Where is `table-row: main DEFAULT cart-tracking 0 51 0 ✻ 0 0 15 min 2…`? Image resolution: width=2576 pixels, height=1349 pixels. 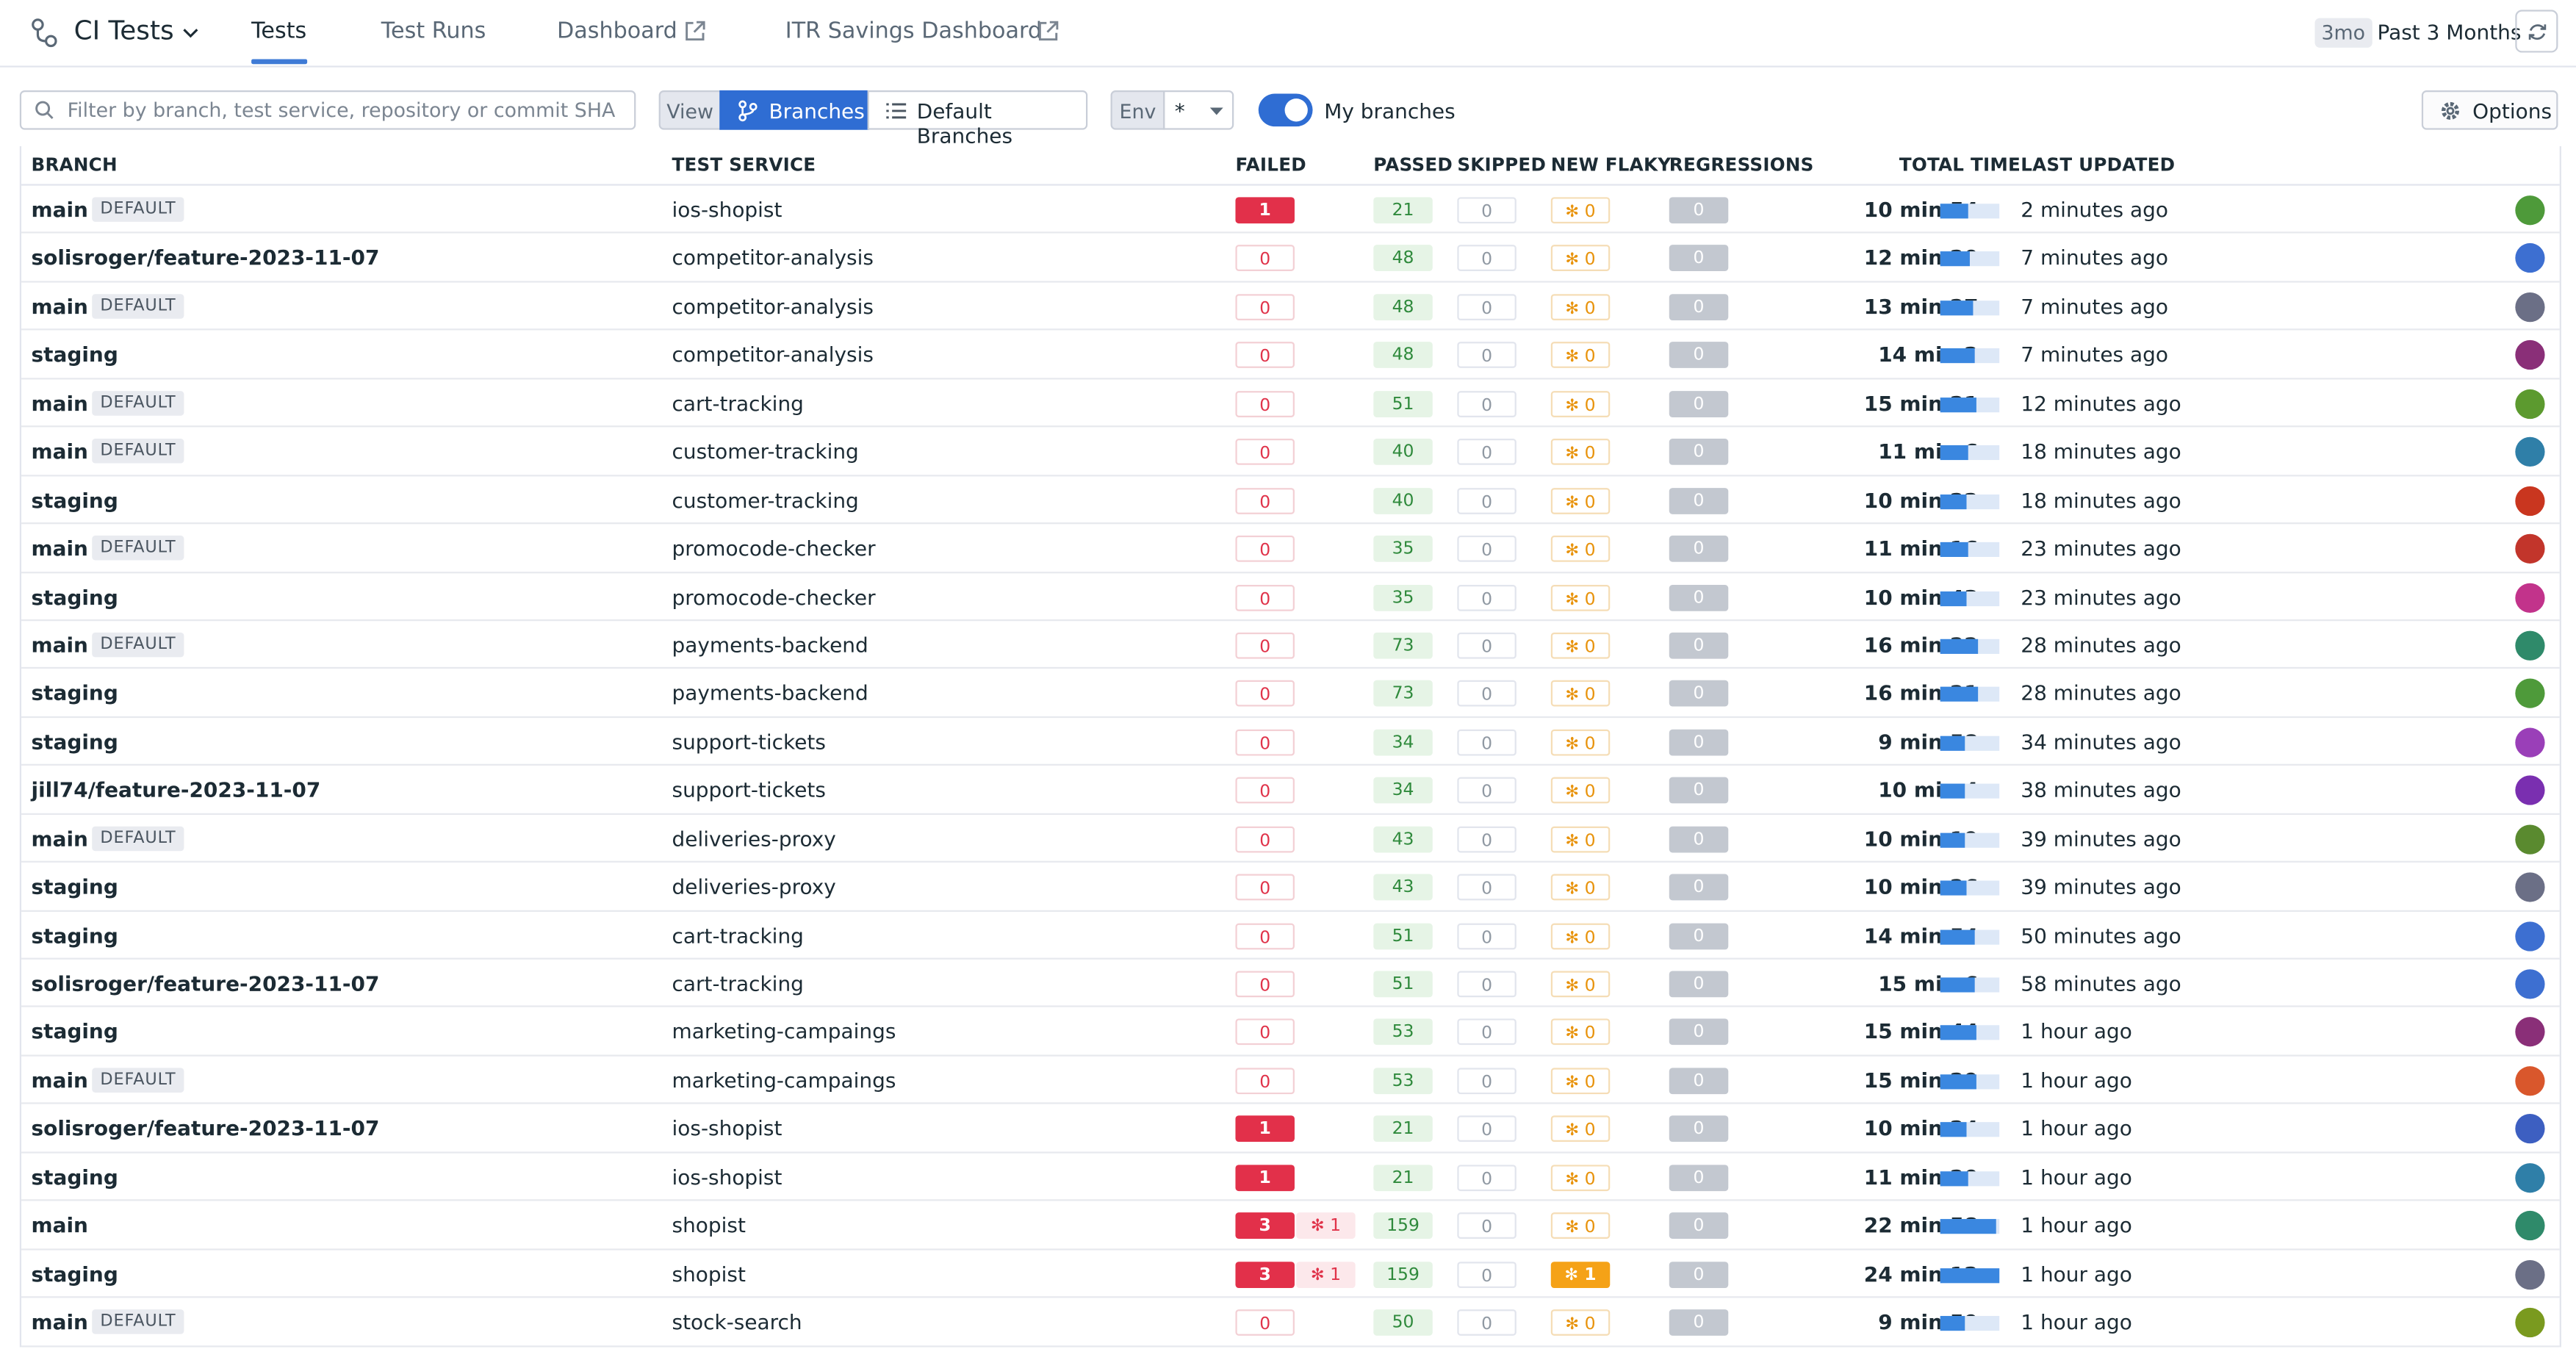
table-row: main DEFAULT cart-tracking 0 51 0 ✻ 0 0 15 min 2… is located at coordinates (1290, 403).